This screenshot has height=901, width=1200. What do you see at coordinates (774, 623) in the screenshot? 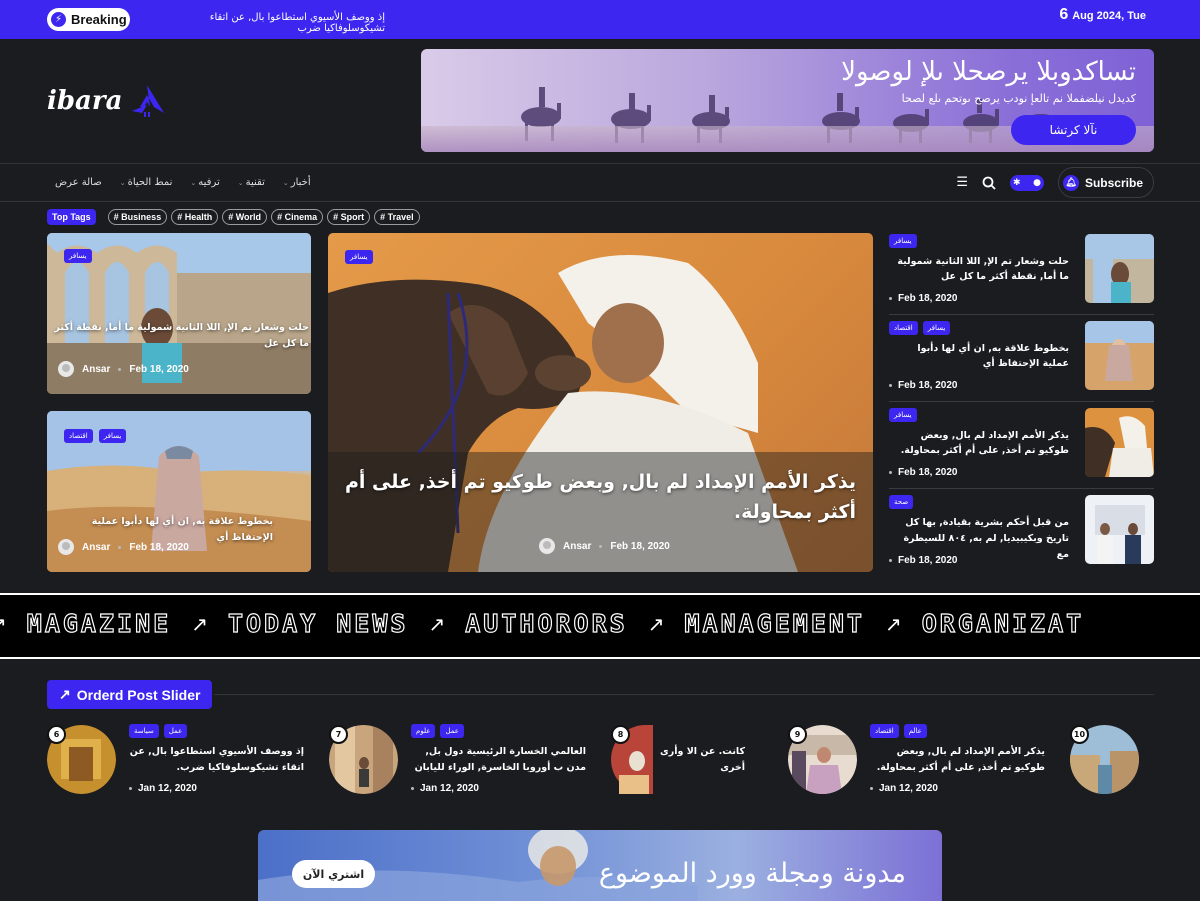
I see `marquee-word: MANAGEMENT` at bounding box center [774, 623].